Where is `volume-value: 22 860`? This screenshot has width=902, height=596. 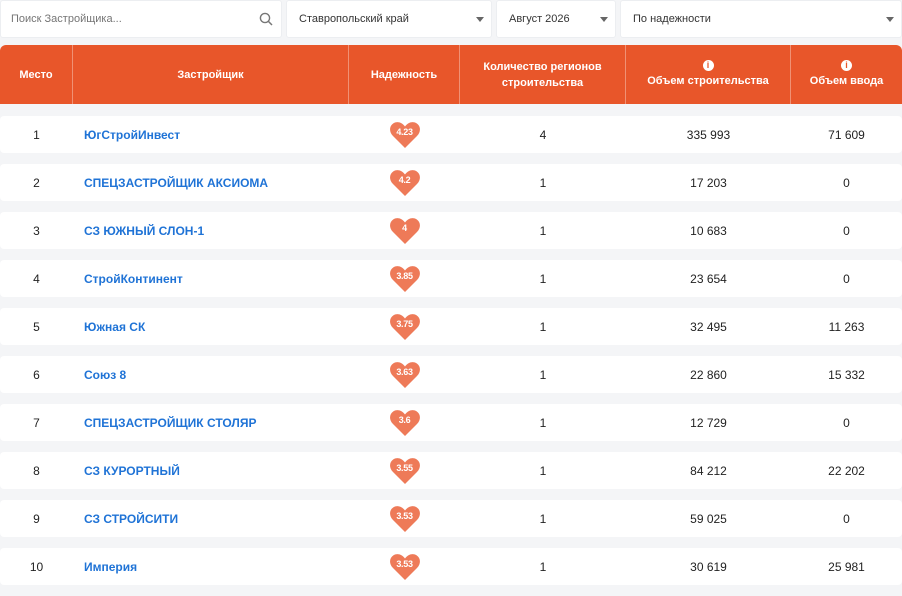
volume-value: 22 860 is located at coordinates (708, 374).